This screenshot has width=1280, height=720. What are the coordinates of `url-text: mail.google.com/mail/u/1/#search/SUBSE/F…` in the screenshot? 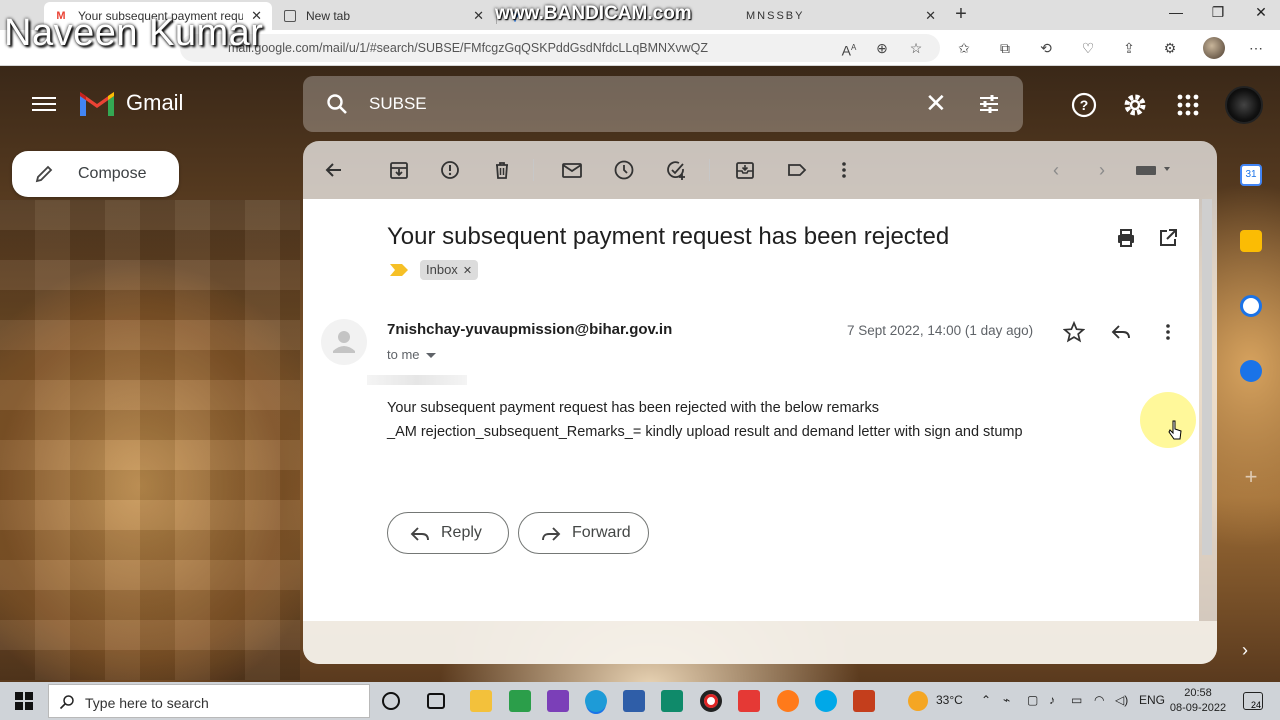 It's located at (468, 48).